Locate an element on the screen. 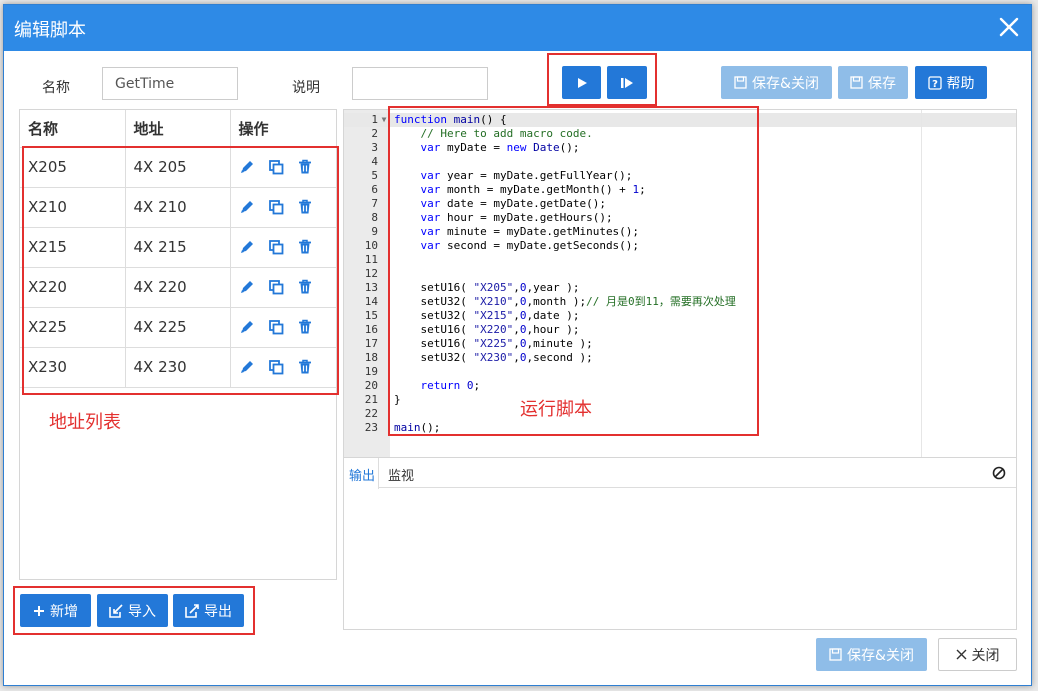  code-line: 20 return 0; is located at coordinates (540, 386).